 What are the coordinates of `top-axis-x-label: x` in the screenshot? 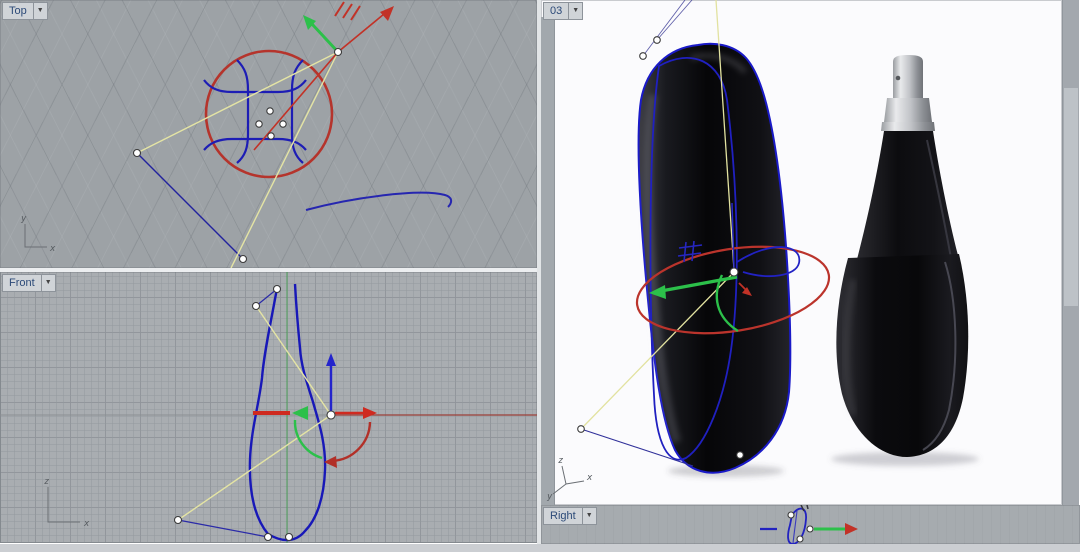 It's located at (52, 249).